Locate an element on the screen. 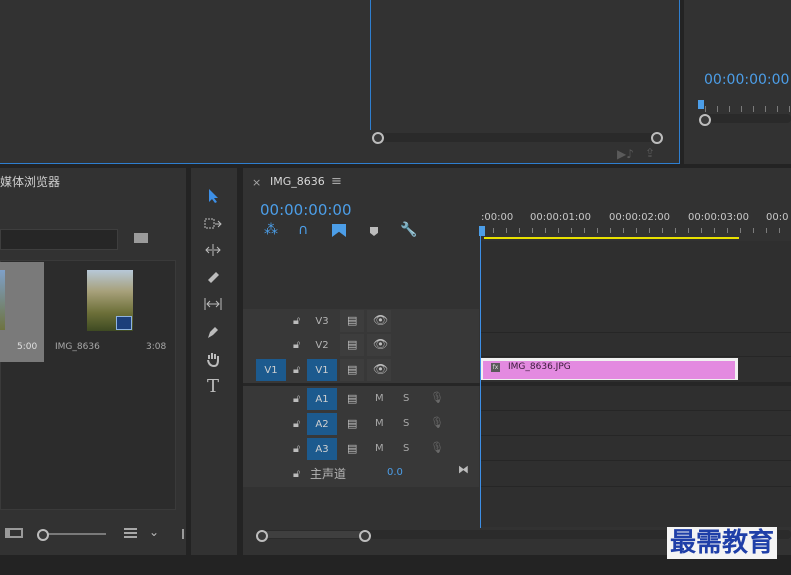 Image resolution: width=791 pixels, height=575 pixels. track-select-tool-icon is located at coordinates (213, 224).